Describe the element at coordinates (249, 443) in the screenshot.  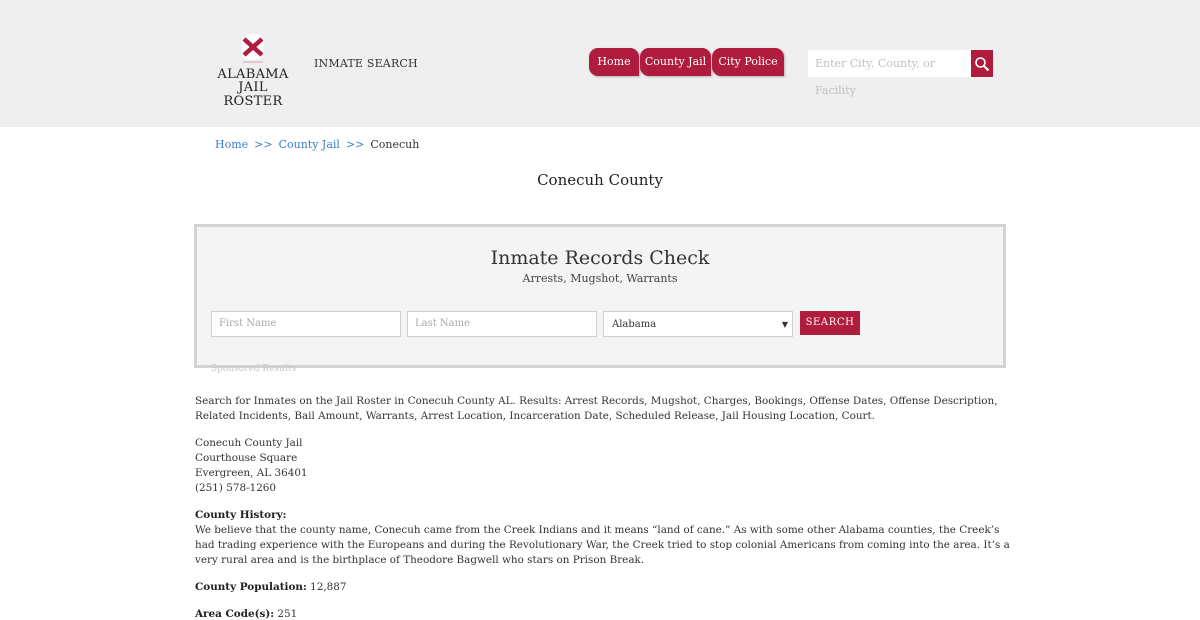
I see `jail-name: Conecuh County Jail` at that location.